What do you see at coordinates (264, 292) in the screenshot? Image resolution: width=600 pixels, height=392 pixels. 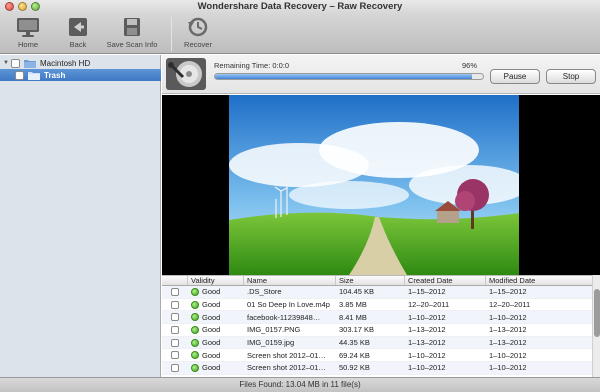 I see `name-cell: .DS_Store` at bounding box center [264, 292].